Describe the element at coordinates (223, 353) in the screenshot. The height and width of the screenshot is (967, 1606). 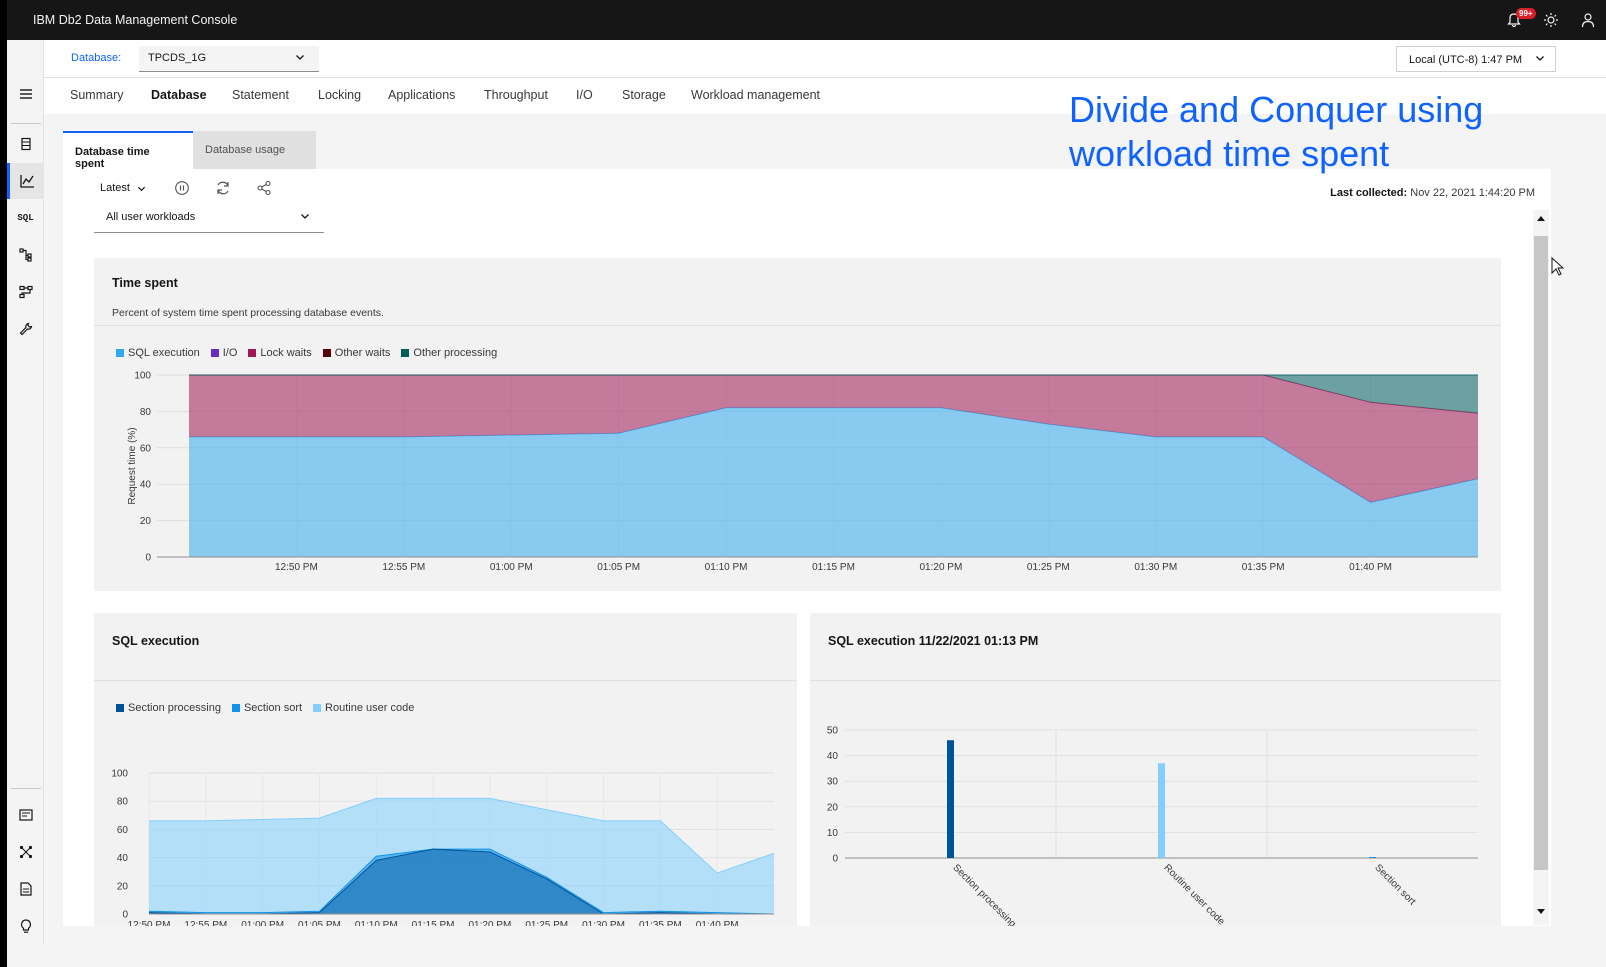
I see `legend-io: I/O` at that location.